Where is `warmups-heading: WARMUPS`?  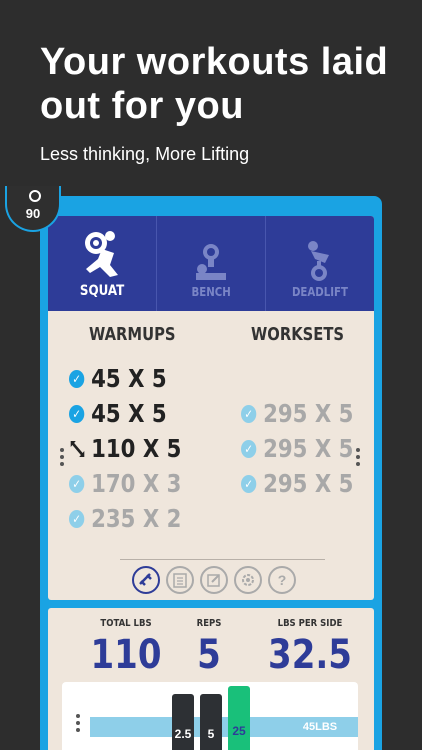
warmups-heading: WARMUPS is located at coordinates (132, 334).